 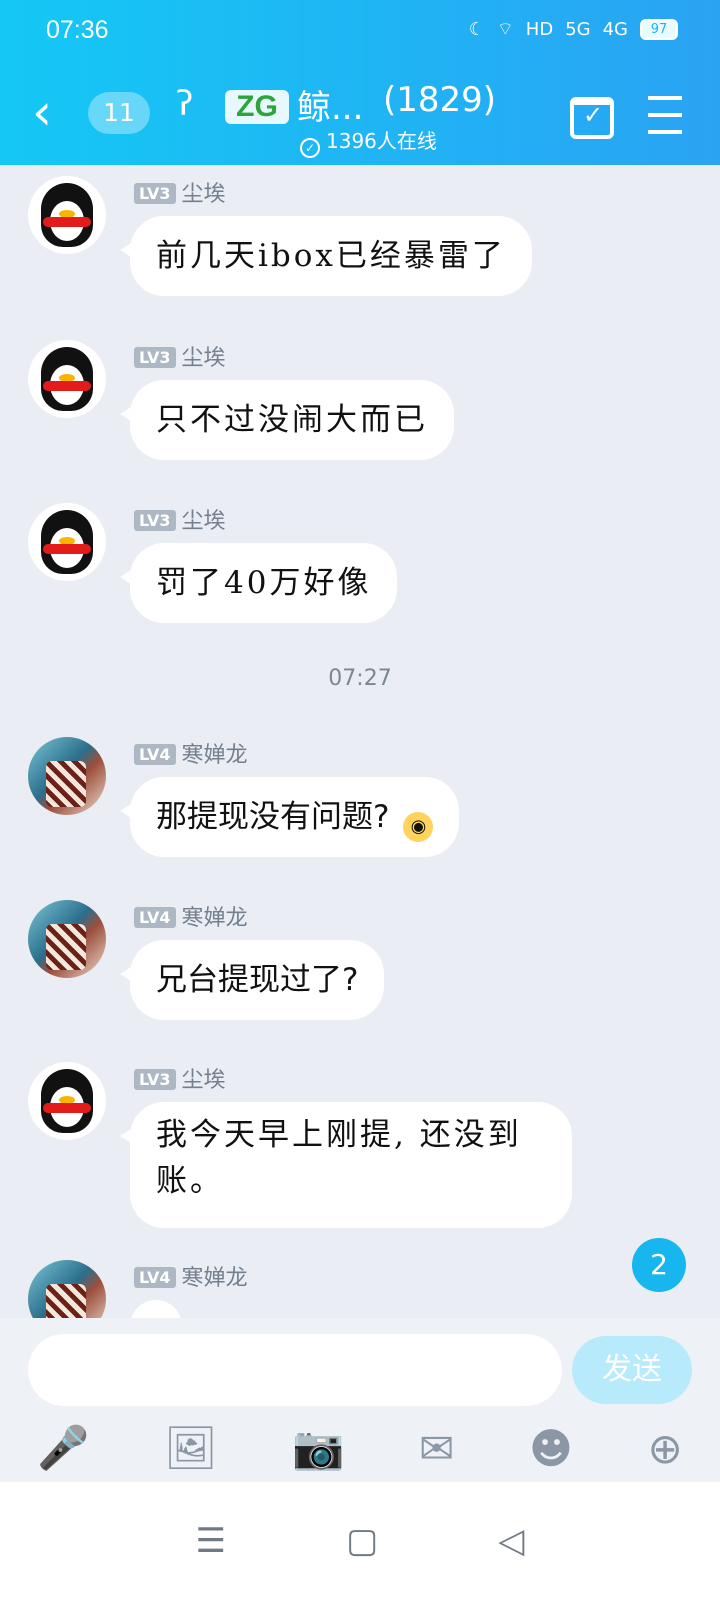 I want to click on message-bubble: 前几天ibox已经暴雷了, so click(x=326, y=256).